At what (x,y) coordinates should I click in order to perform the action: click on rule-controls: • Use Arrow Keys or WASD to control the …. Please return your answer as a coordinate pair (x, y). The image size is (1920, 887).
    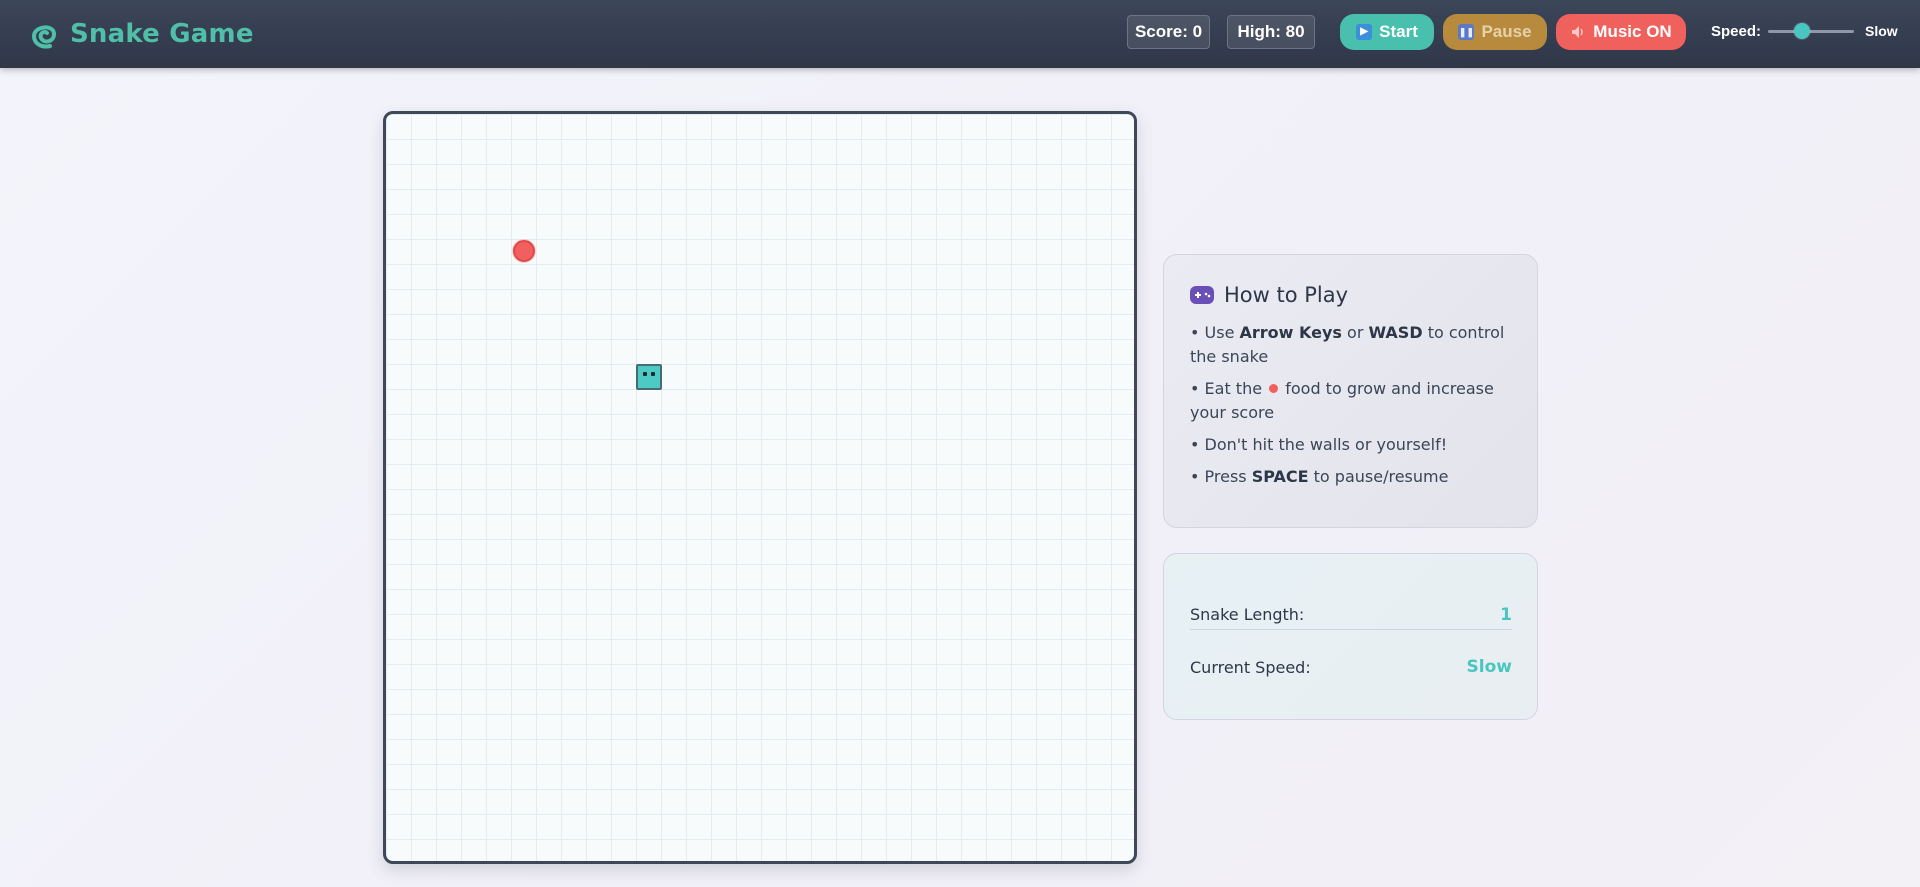
    Looking at the image, I should click on (1350, 345).